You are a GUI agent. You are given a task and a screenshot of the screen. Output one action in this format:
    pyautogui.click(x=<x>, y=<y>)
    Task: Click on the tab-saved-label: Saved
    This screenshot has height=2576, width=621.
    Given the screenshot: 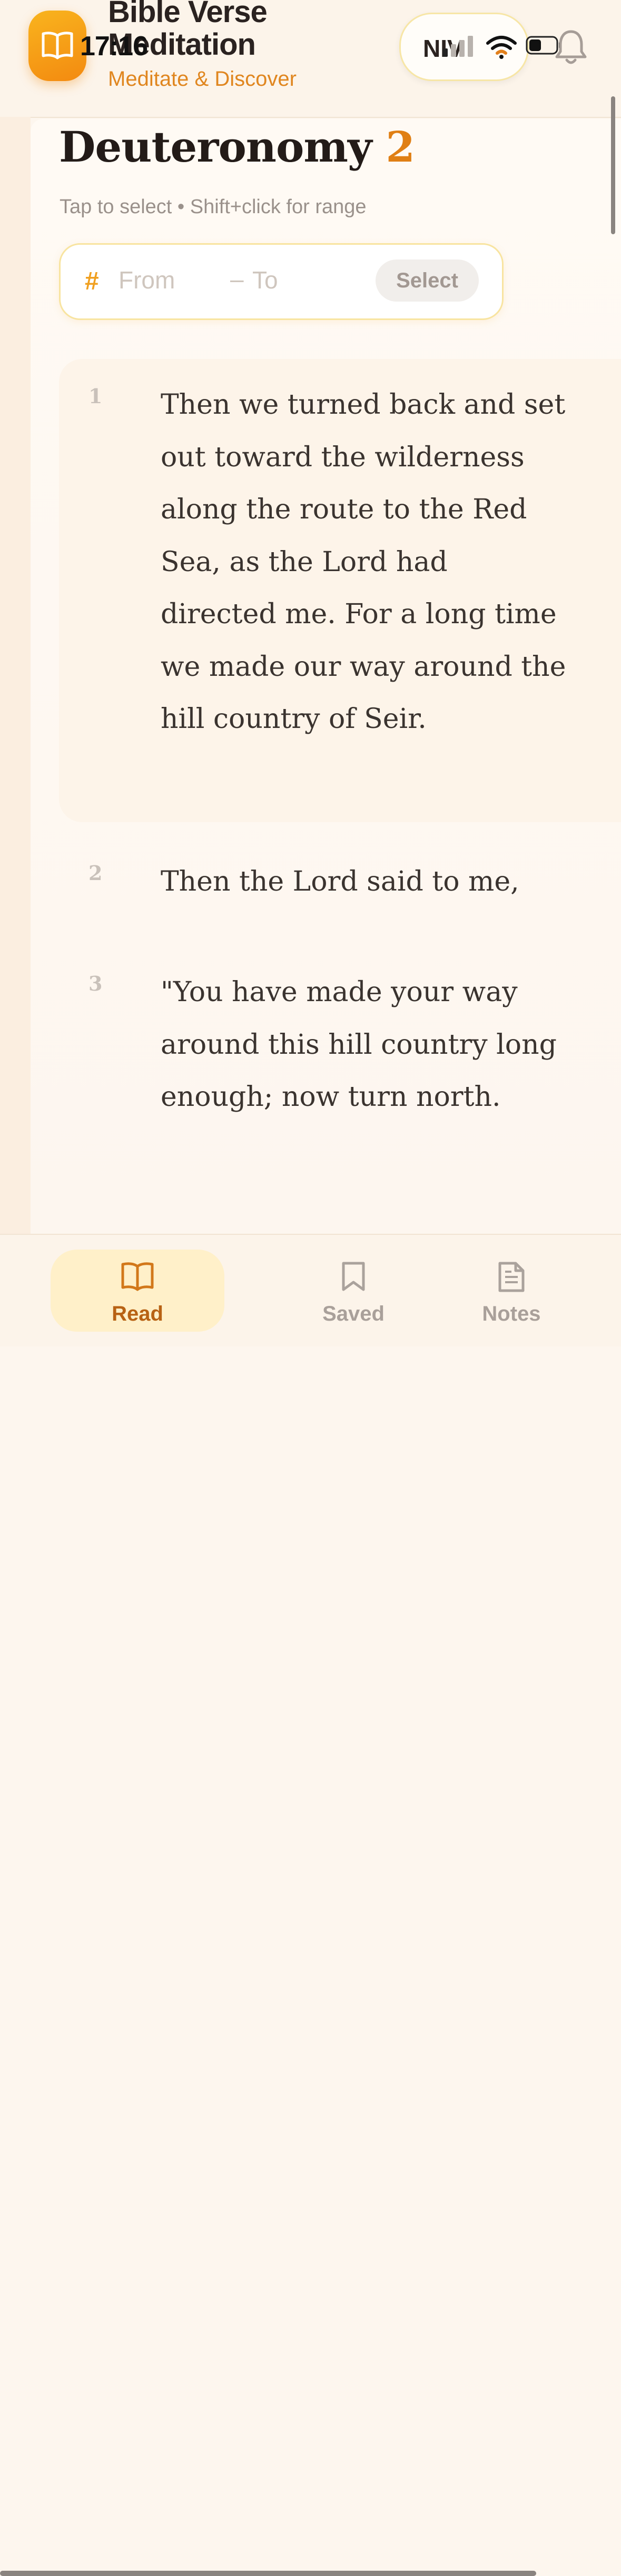 What is the action you would take?
    pyautogui.click(x=353, y=1313)
    